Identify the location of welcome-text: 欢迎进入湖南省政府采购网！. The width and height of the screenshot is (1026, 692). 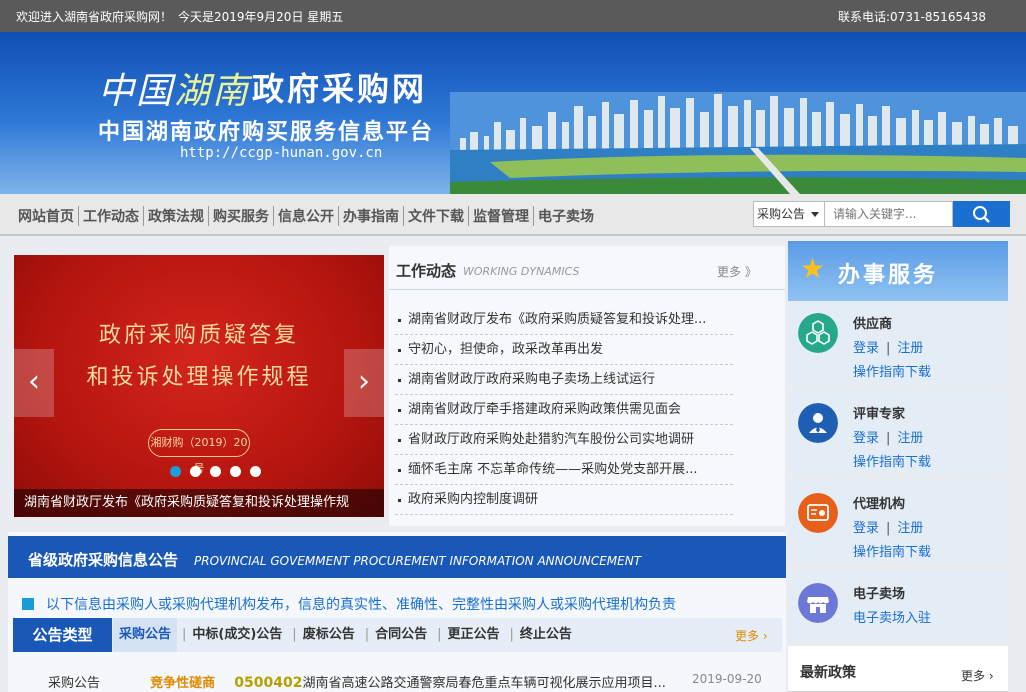
(94, 17).